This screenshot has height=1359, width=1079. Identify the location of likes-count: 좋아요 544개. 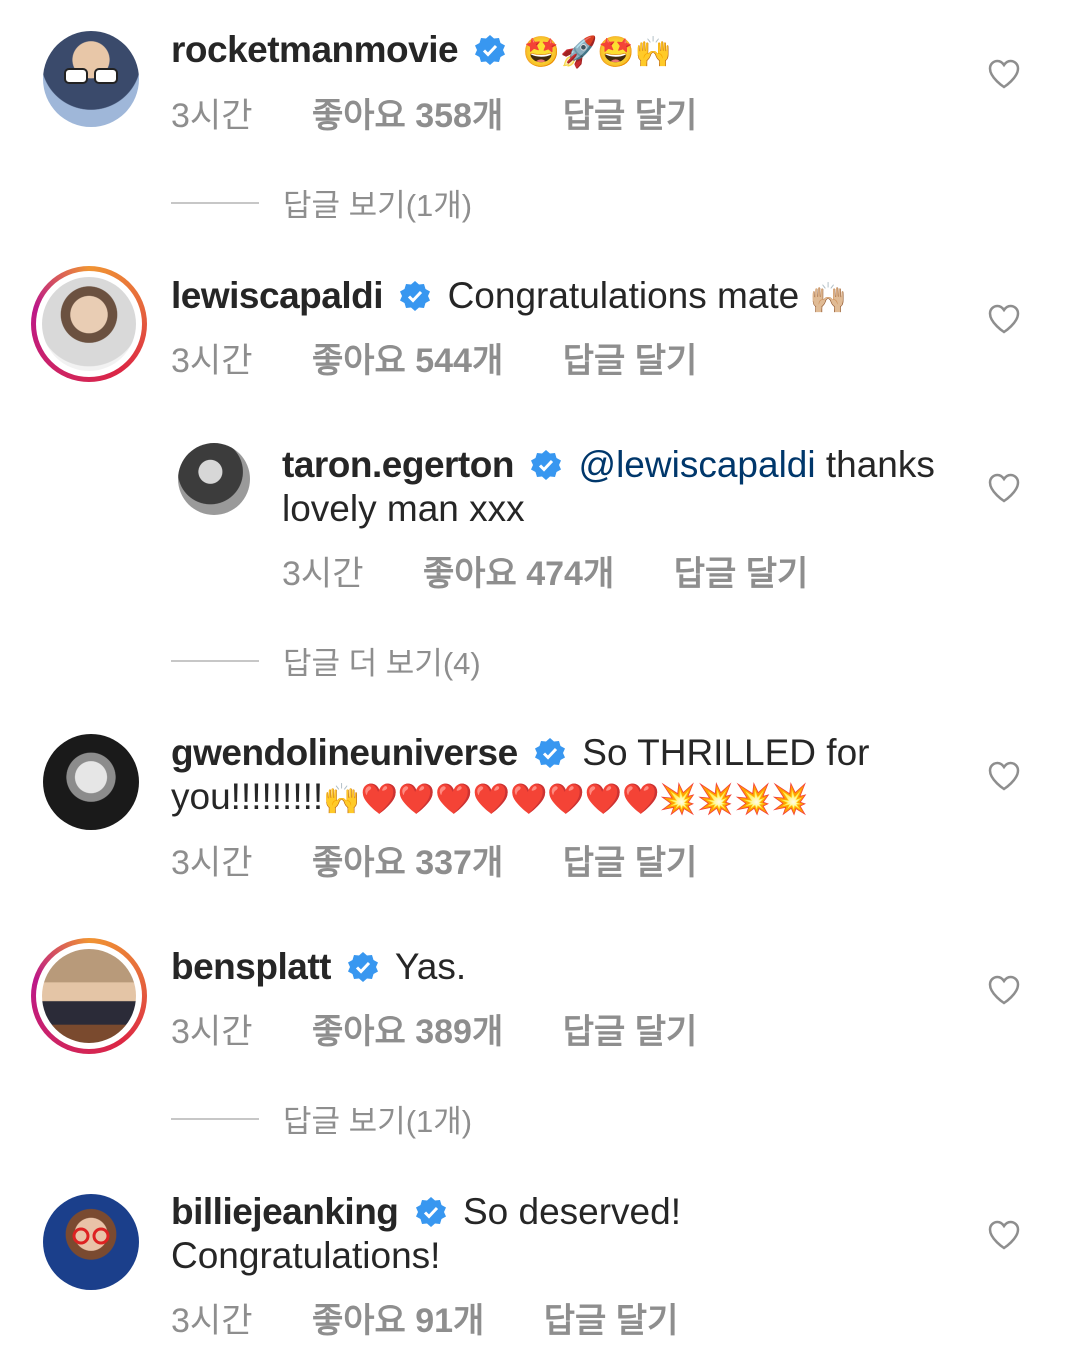
(407, 361).